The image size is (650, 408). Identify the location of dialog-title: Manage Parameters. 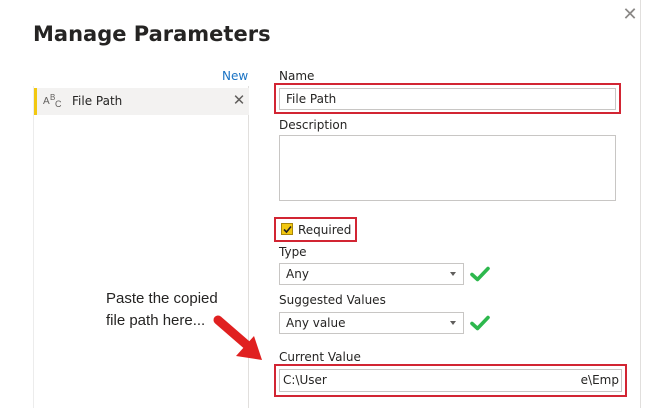
(152, 34).